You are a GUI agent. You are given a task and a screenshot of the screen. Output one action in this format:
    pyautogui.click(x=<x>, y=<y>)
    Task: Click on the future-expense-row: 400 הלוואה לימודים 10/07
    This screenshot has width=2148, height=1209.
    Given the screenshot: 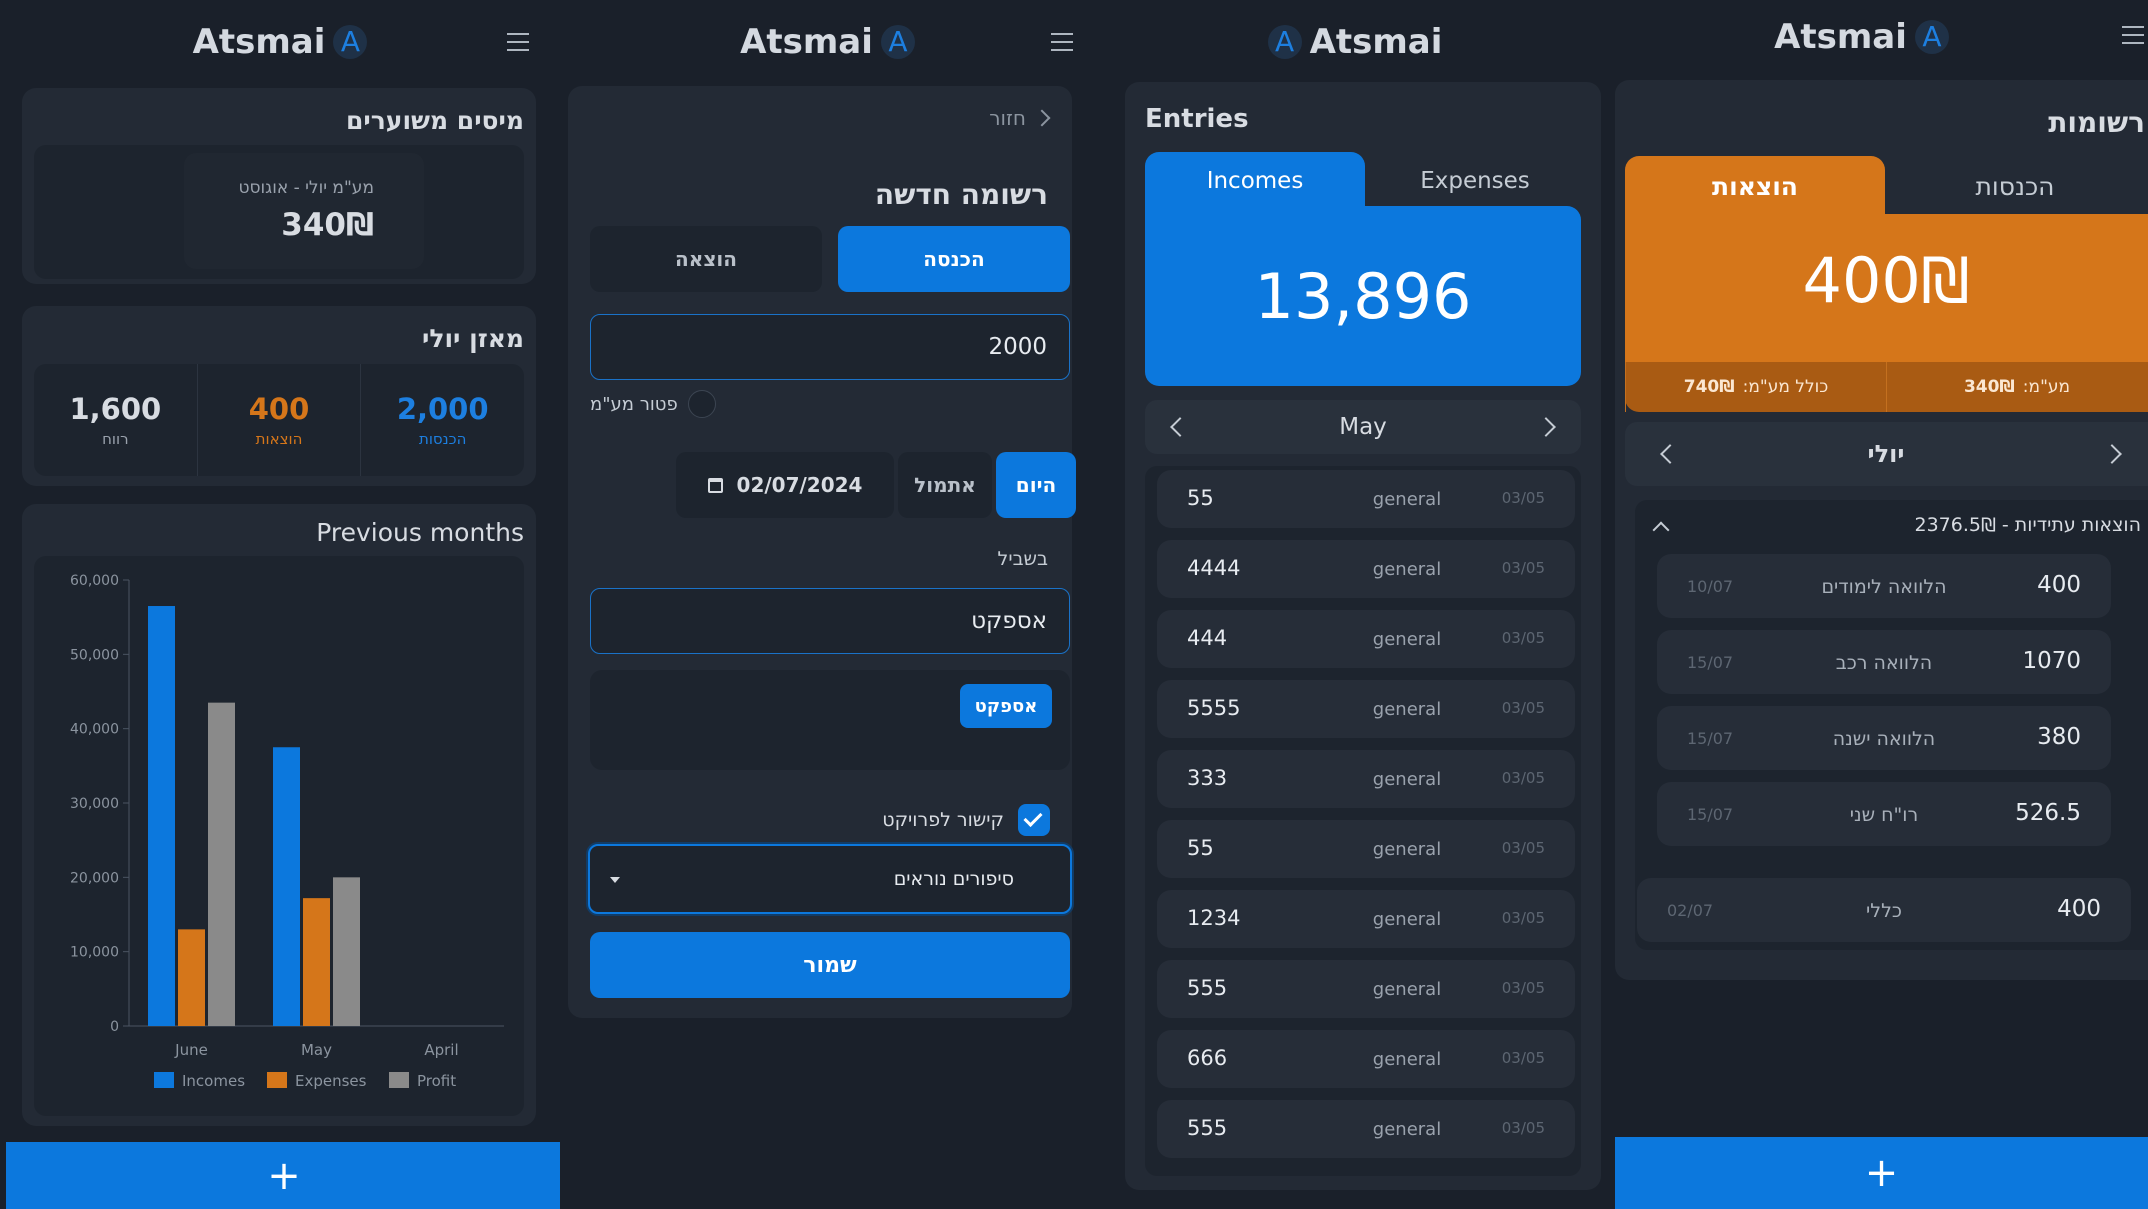 What is the action you would take?
    pyautogui.click(x=1884, y=586)
    